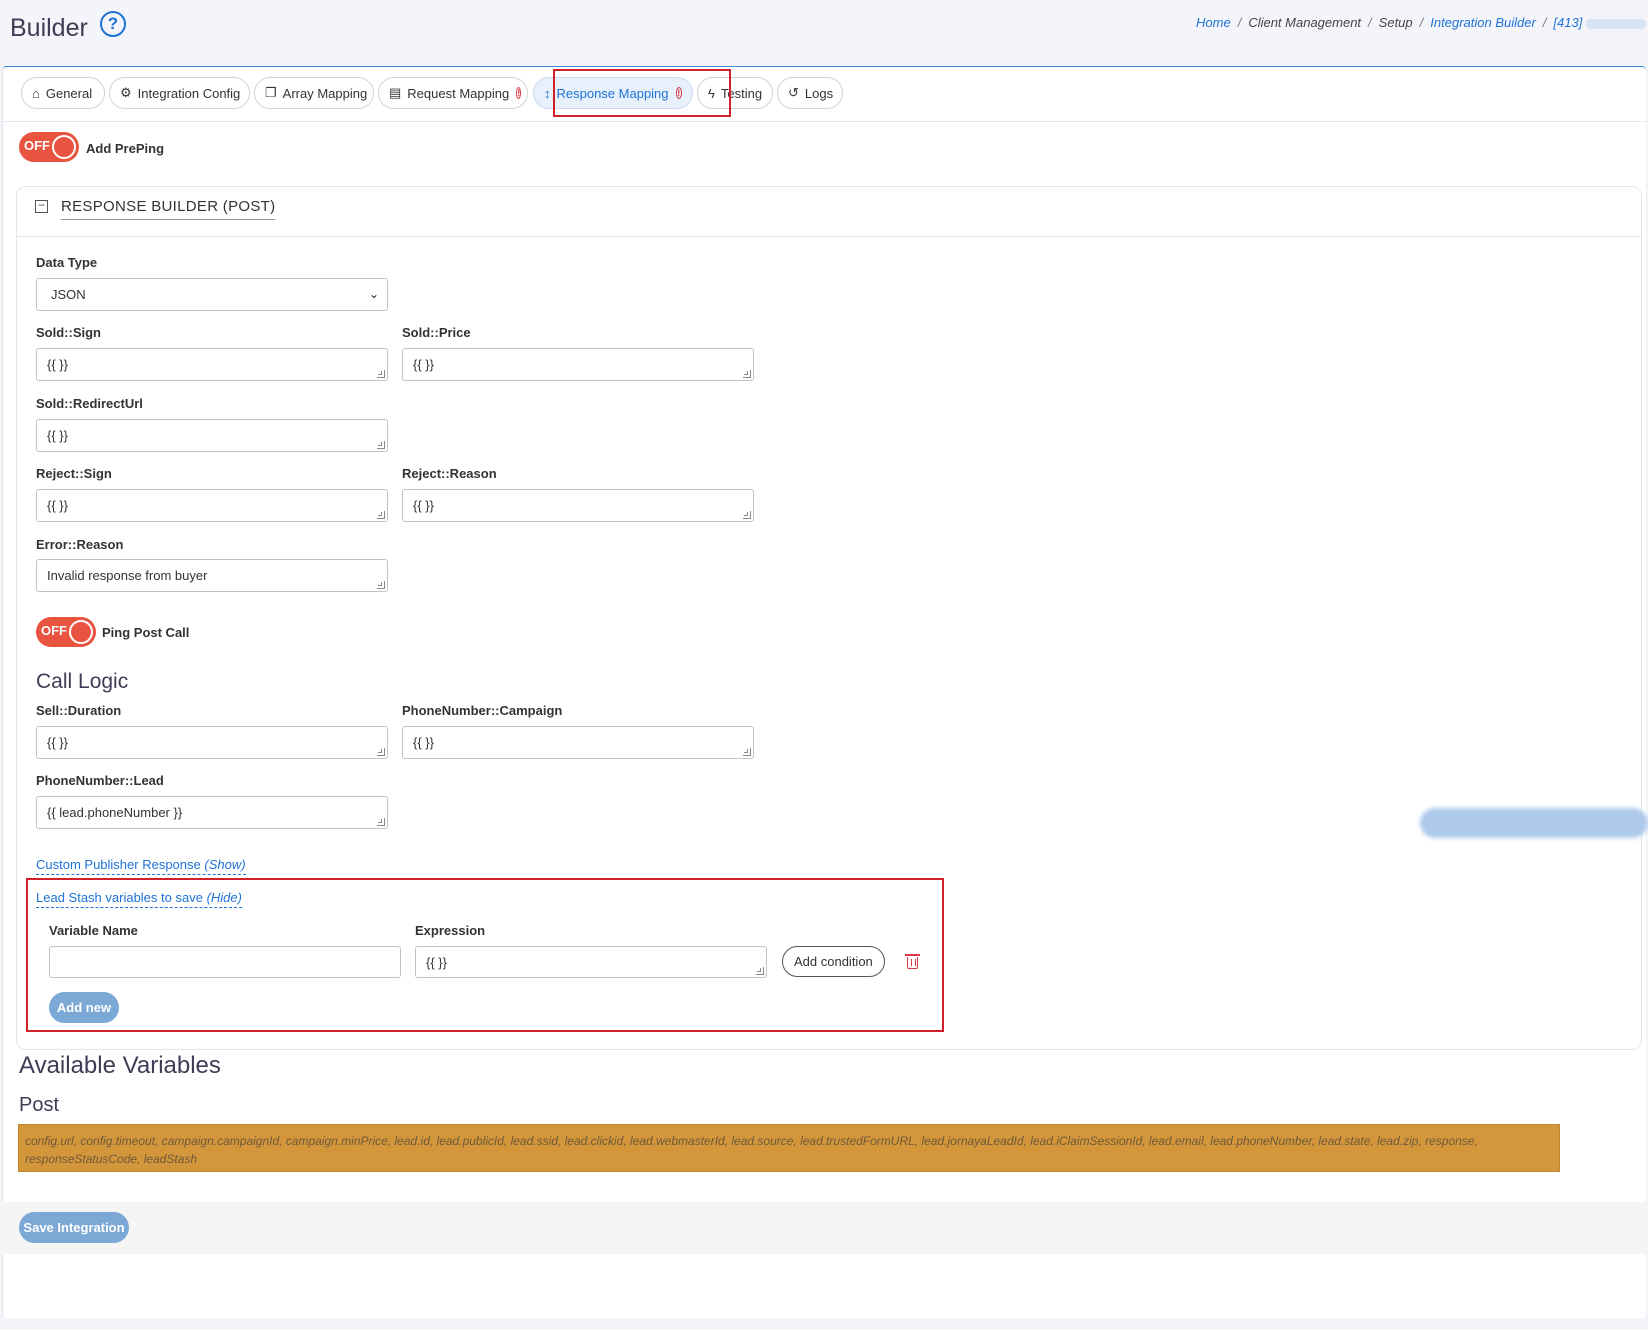 This screenshot has height=1330, width=1648. What do you see at coordinates (1534, 823) in the screenshot?
I see `floating-action-button` at bounding box center [1534, 823].